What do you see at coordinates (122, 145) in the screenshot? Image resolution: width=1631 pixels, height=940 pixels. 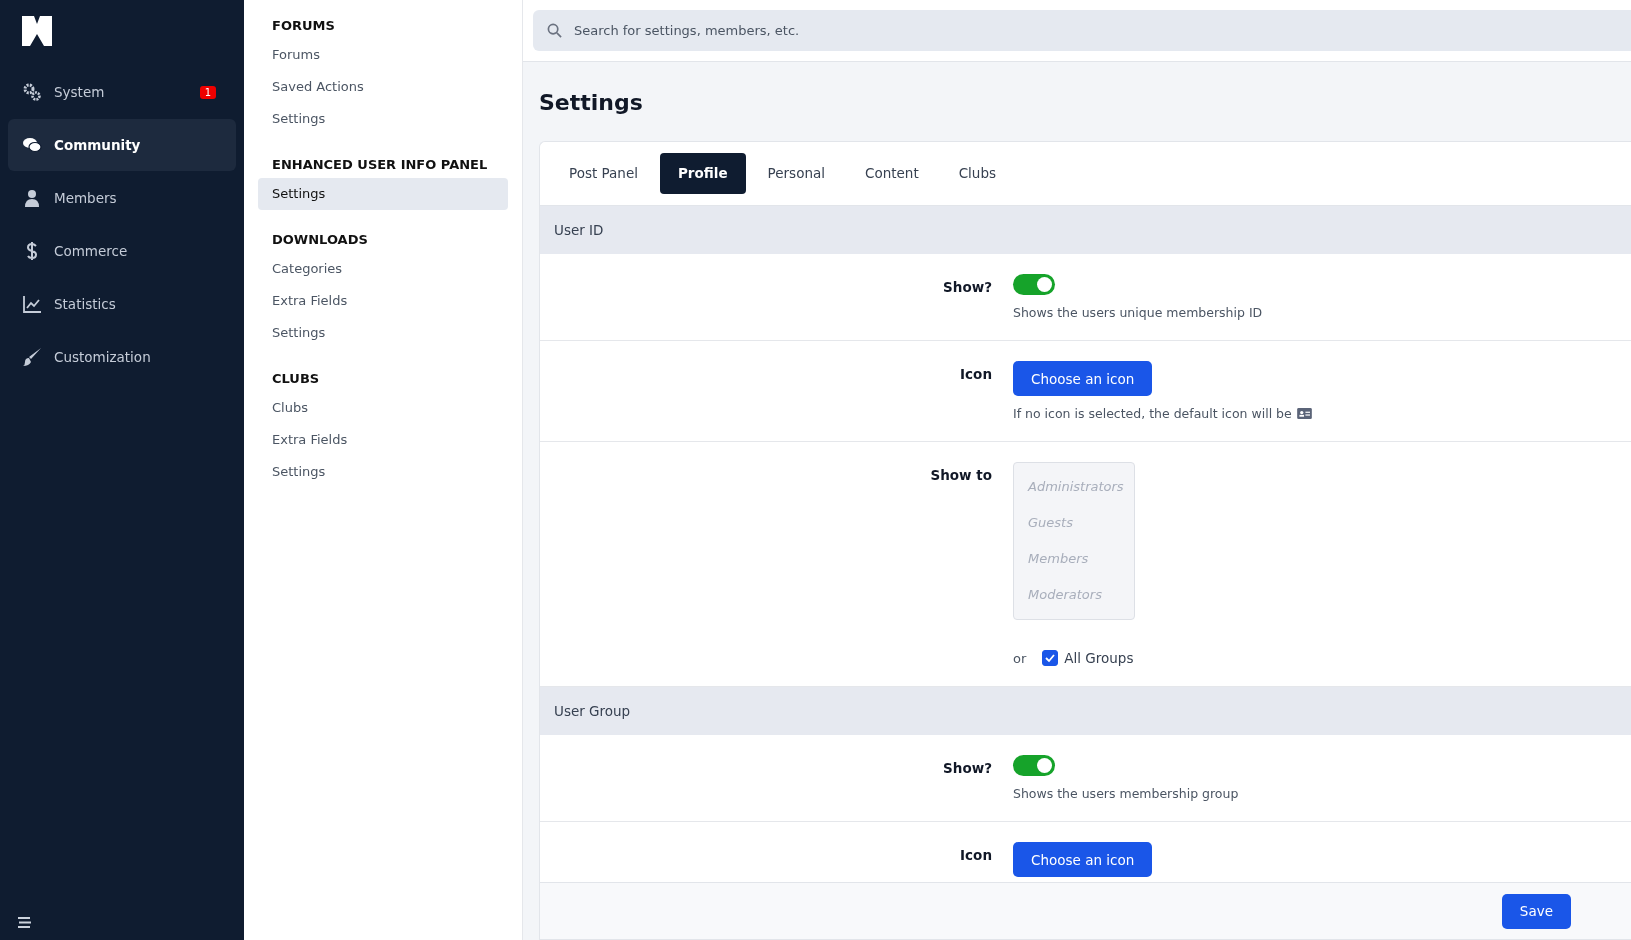 I see `sidebar-item: Community` at bounding box center [122, 145].